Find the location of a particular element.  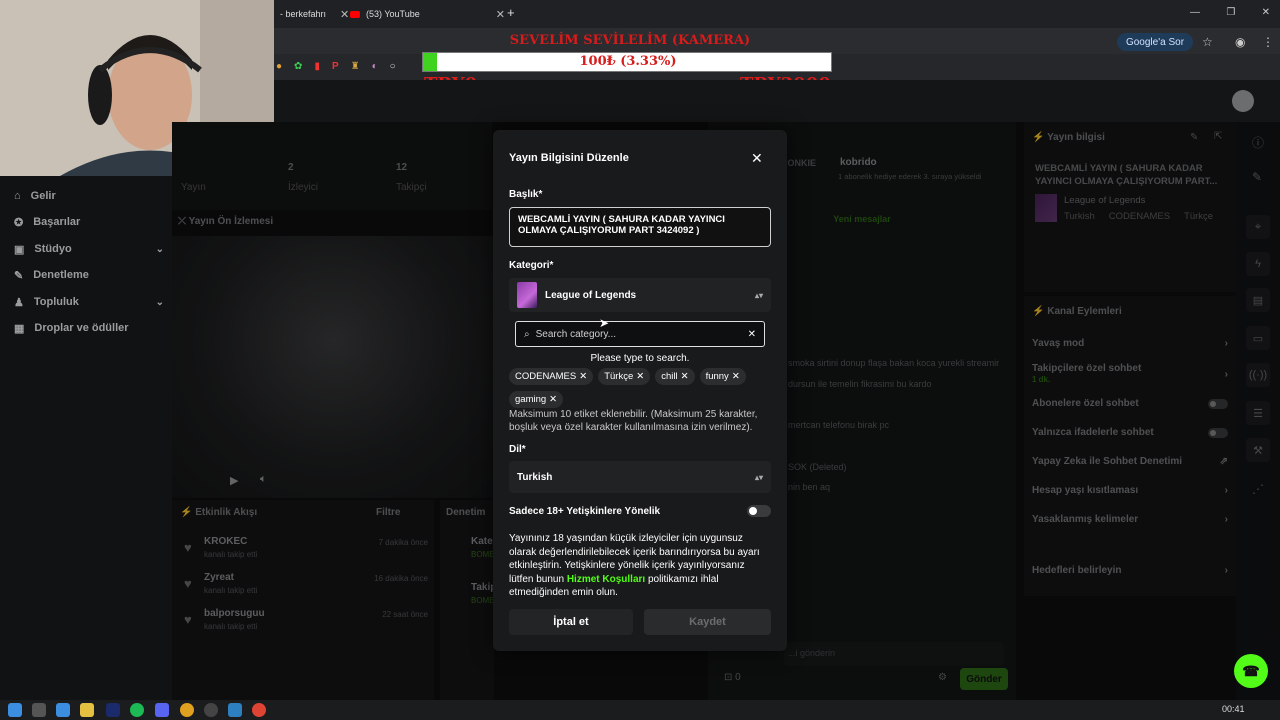

sidebar-item-topluluk: ♟ Topluluk ⌄ is located at coordinates (89, 302).